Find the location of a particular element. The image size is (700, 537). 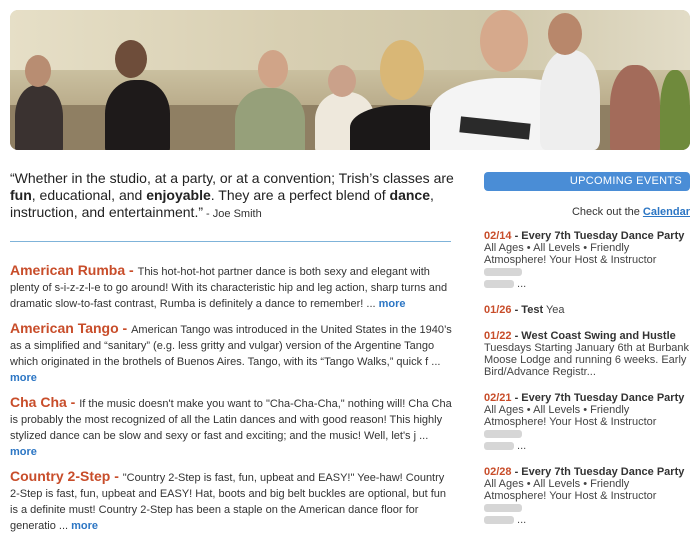

quote-emphasis: dance is located at coordinates (409, 195).